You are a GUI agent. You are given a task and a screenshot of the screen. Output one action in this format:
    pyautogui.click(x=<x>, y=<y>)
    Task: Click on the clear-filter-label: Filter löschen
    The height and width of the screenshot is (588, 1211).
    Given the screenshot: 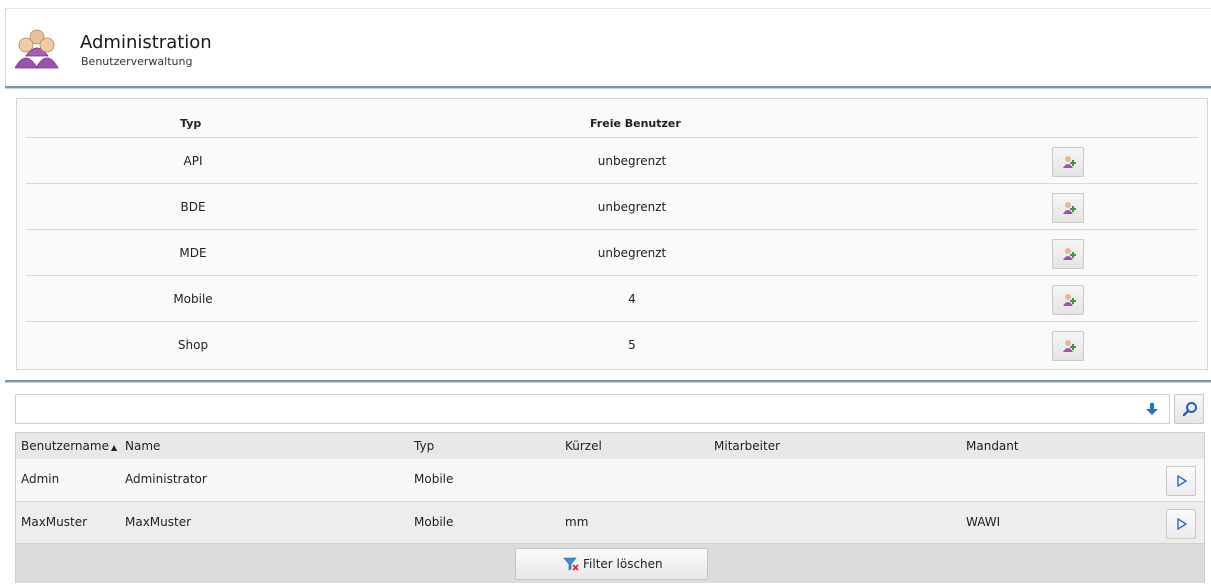 What is the action you would take?
    pyautogui.click(x=623, y=564)
    